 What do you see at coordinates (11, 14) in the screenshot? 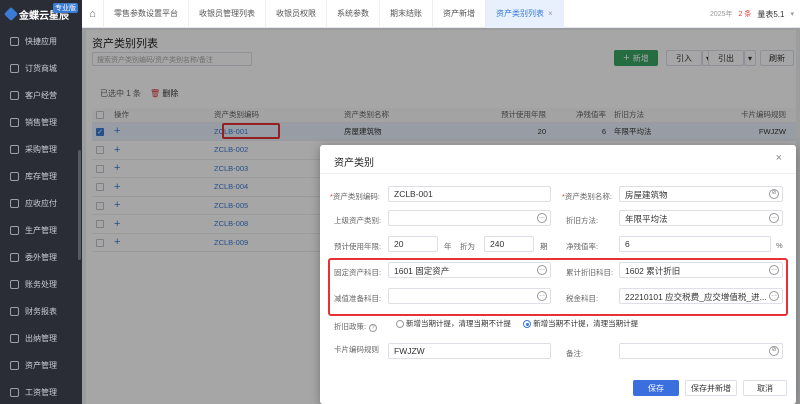
I see `logo-icon` at bounding box center [11, 14].